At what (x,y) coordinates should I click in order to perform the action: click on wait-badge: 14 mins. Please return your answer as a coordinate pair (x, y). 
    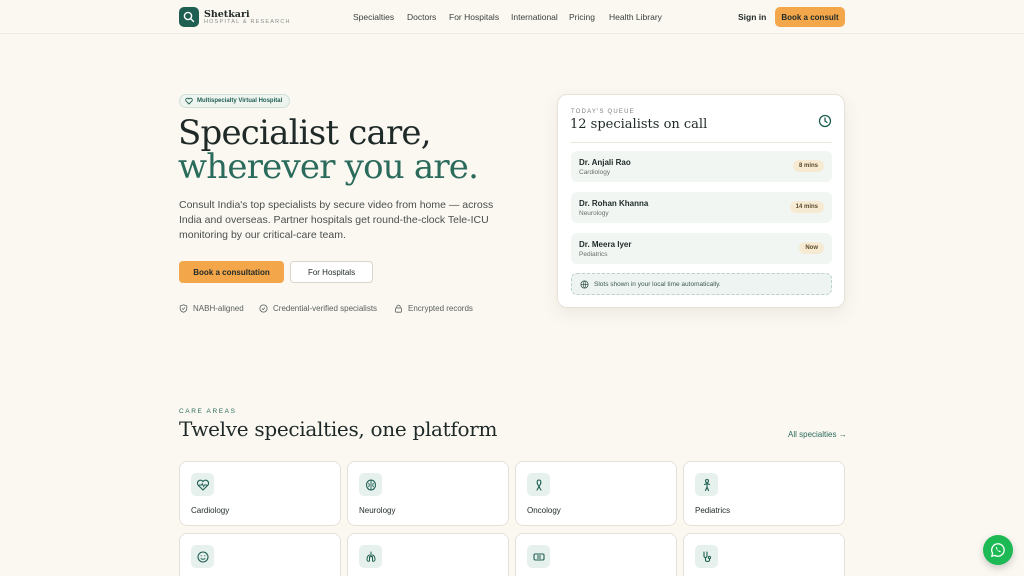
    Looking at the image, I should click on (806, 207).